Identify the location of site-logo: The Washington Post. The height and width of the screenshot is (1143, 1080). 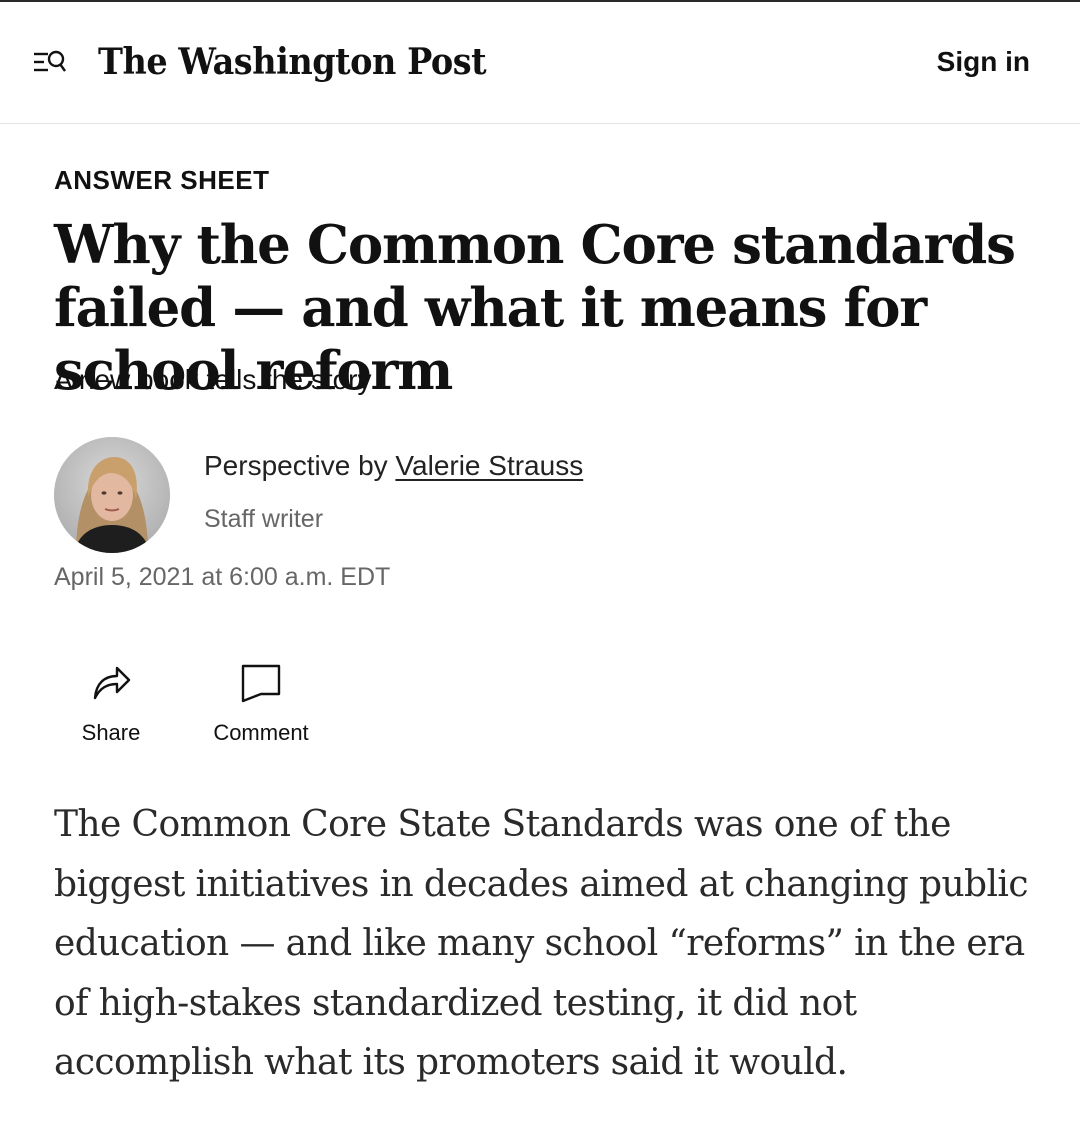
(292, 62).